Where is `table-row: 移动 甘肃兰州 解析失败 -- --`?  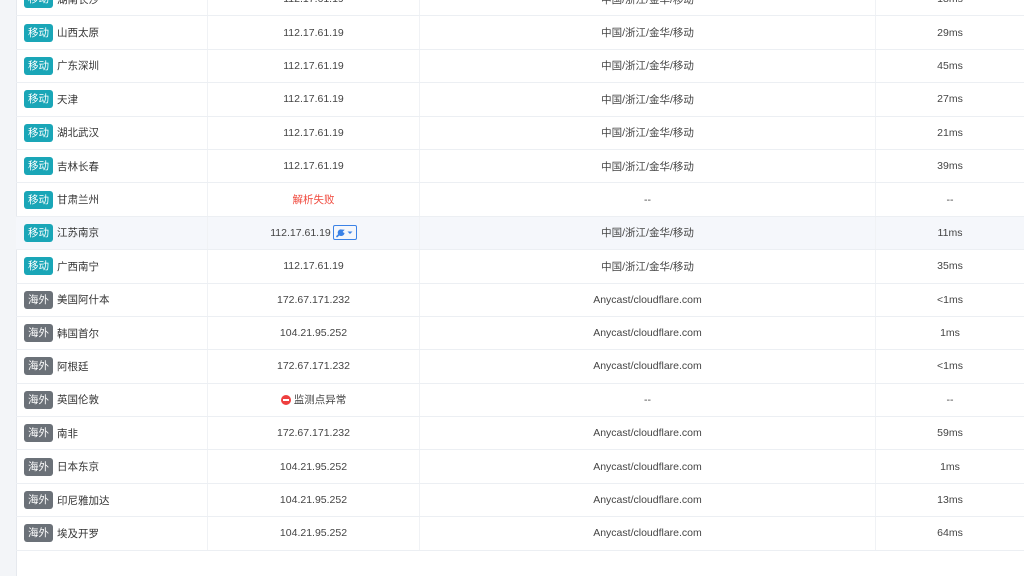
table-row: 移动 甘肃兰州 解析失败 -- -- is located at coordinates (520, 200).